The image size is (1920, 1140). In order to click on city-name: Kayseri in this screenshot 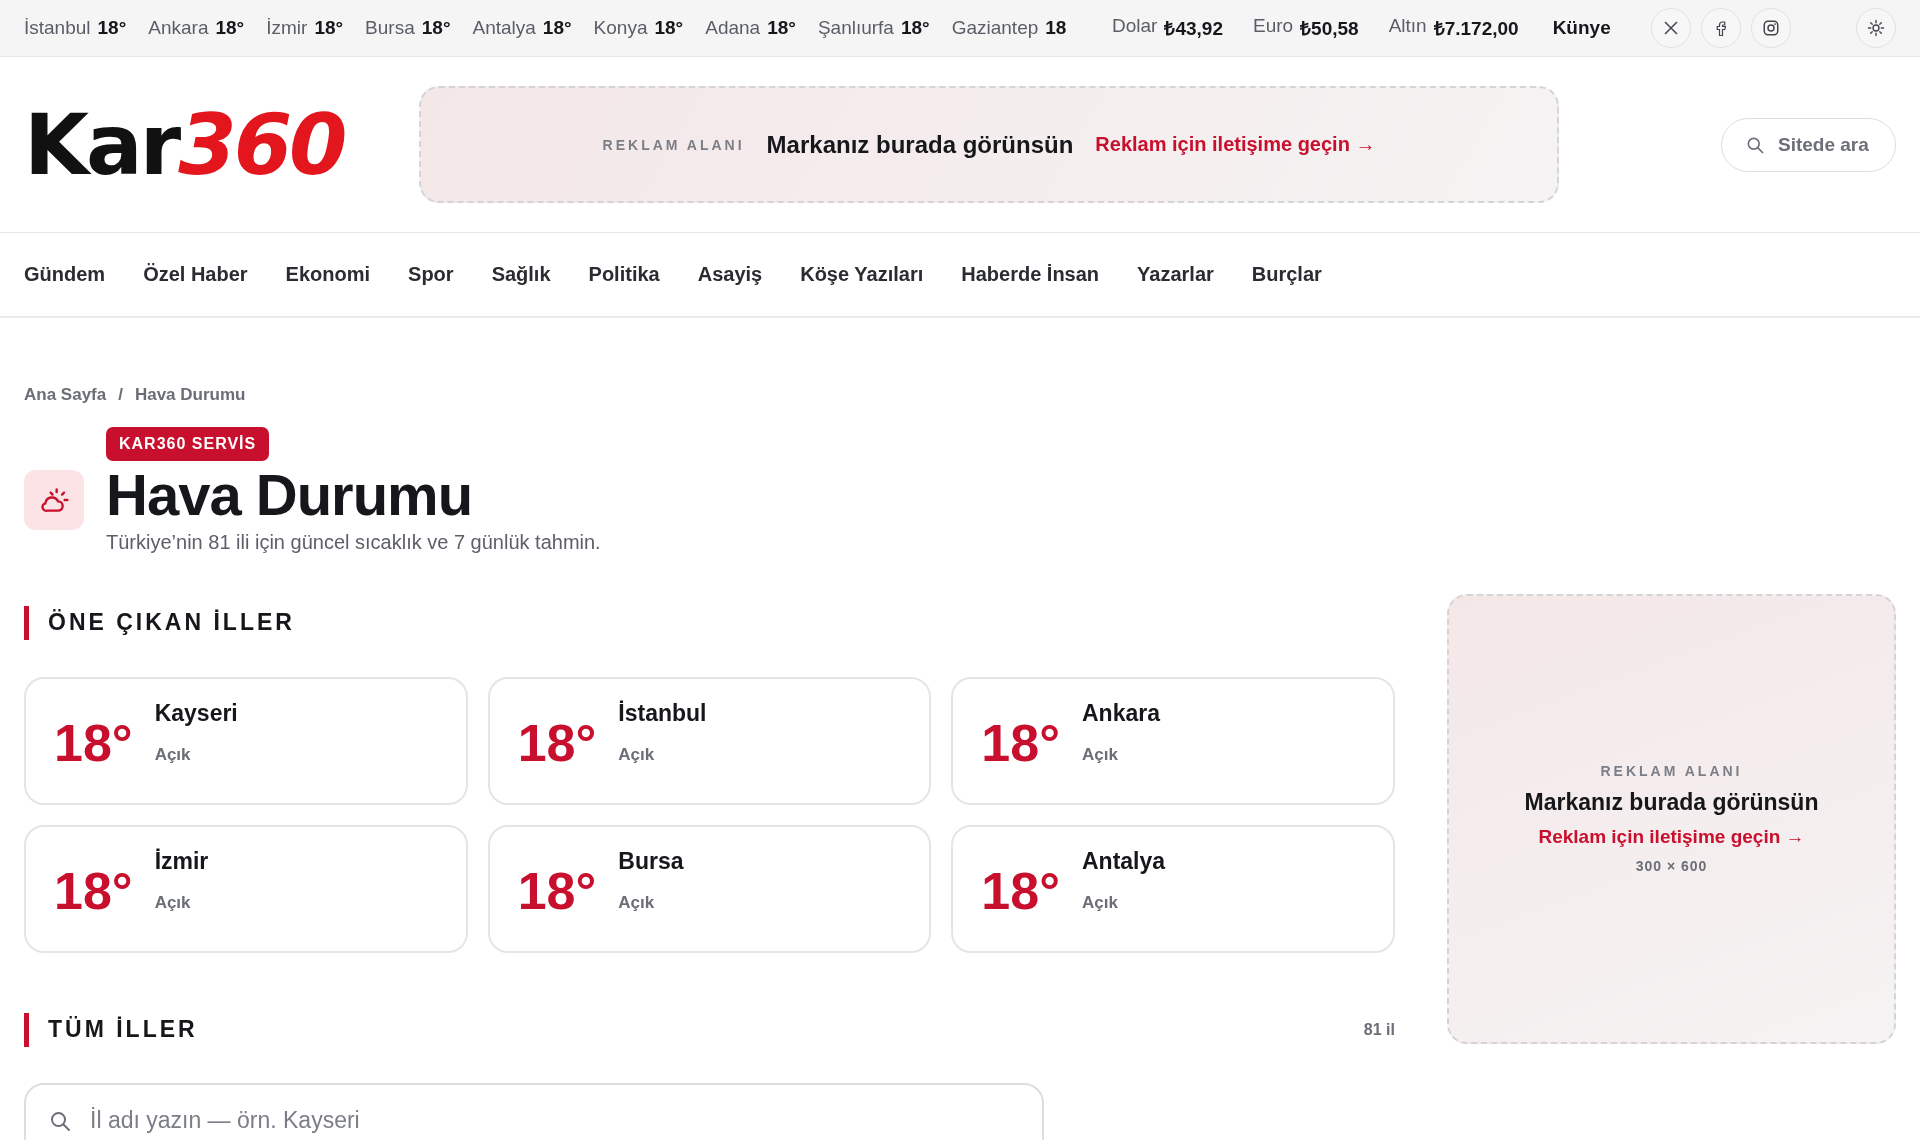, I will do `click(196, 714)`.